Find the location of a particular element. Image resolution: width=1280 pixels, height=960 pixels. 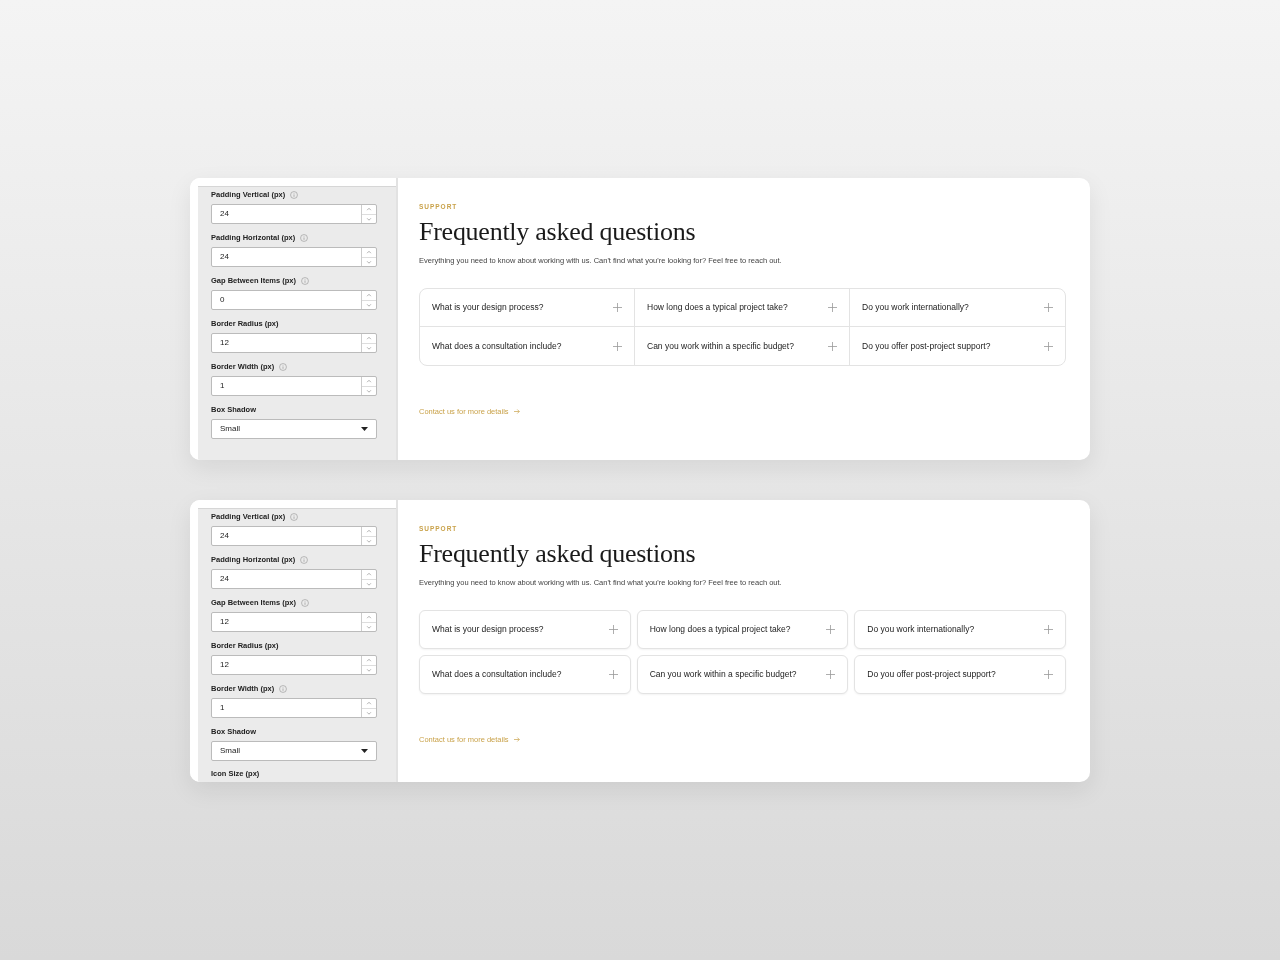

number-field: 0 is located at coordinates (294, 300).